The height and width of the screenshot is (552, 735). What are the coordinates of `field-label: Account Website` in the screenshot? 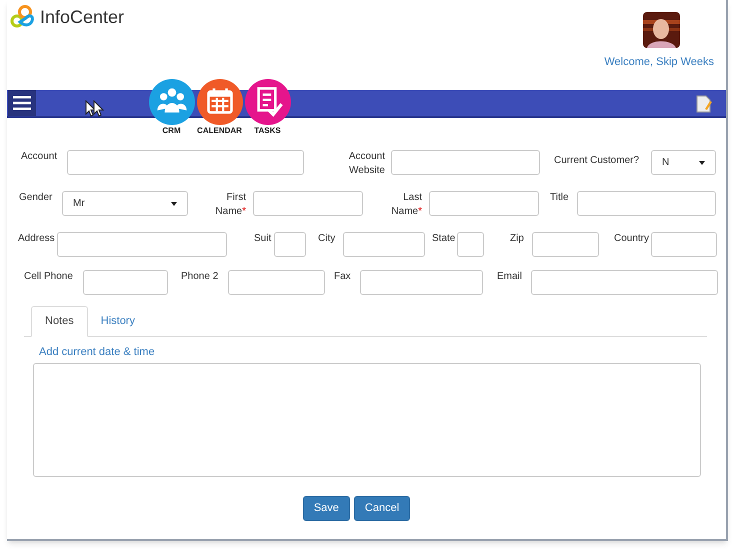 It's located at (366, 164).